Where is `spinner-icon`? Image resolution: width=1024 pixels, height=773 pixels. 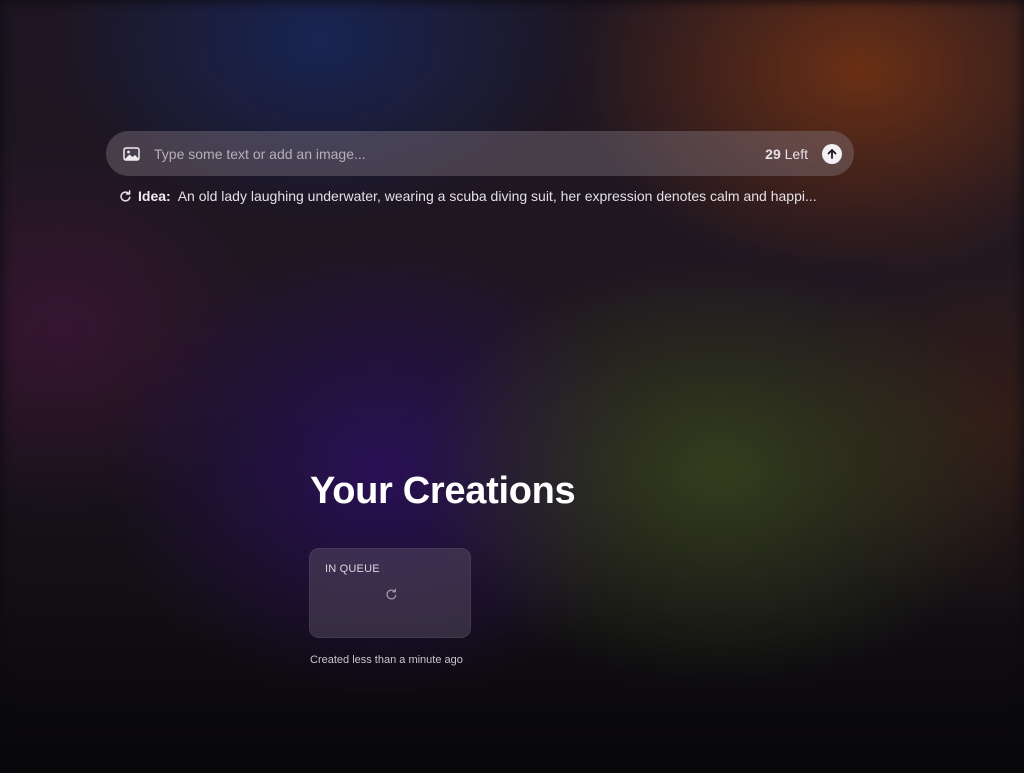 spinner-icon is located at coordinates (391, 594).